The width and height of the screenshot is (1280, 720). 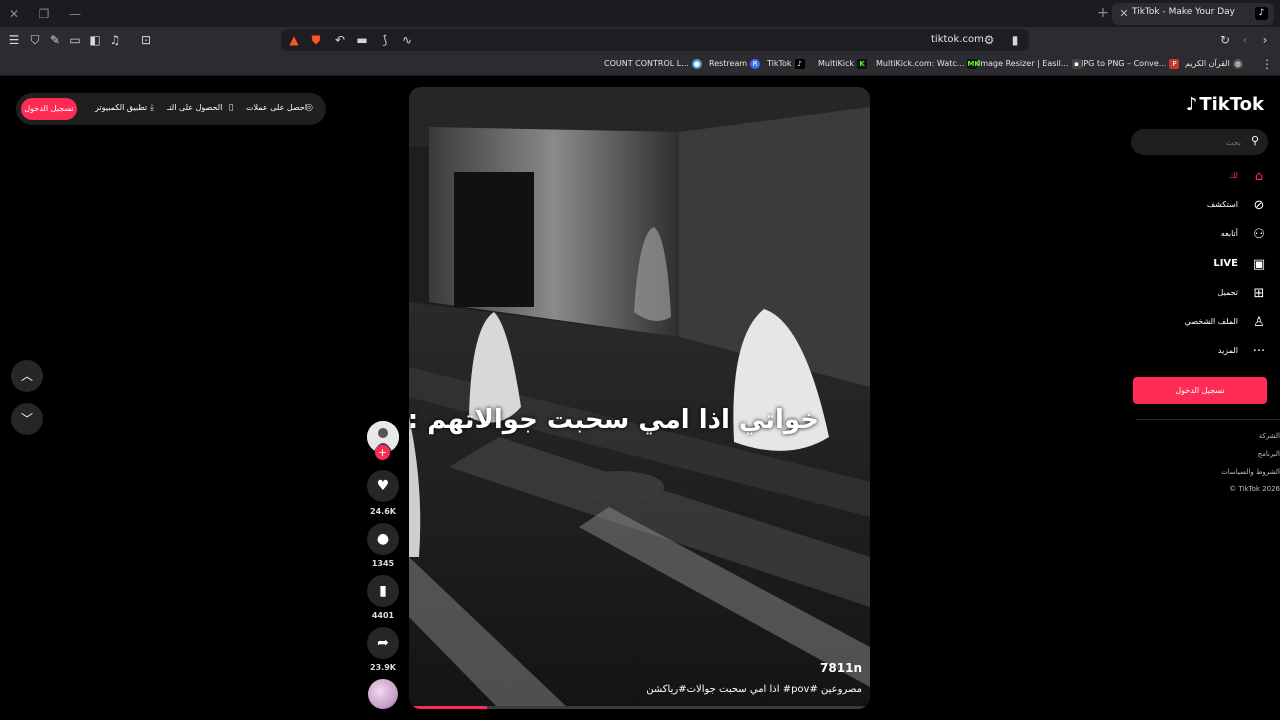 I want to click on video-progress-fill, so click(x=448, y=707).